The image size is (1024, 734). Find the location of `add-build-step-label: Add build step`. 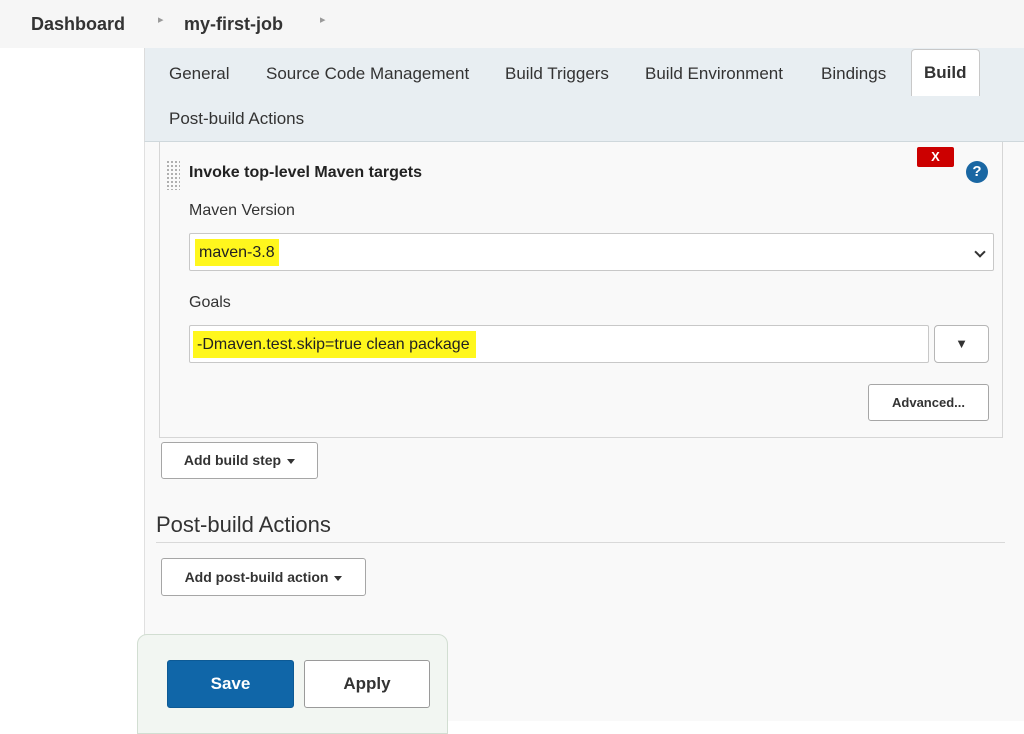

add-build-step-label: Add build step is located at coordinates (232, 460).